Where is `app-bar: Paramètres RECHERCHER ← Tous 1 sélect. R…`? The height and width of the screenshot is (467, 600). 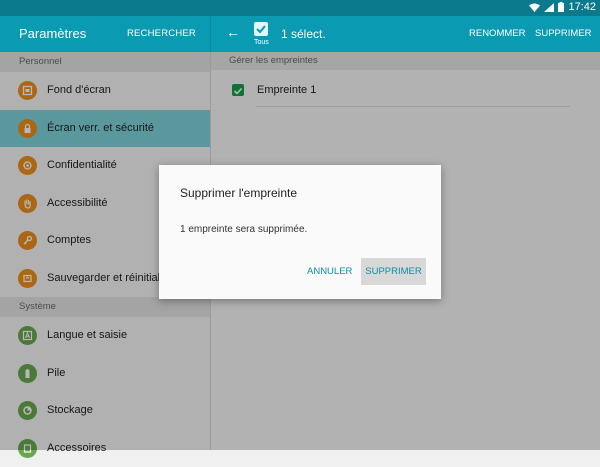 app-bar: Paramètres RECHERCHER ← Tous 1 sélect. R… is located at coordinates (300, 34).